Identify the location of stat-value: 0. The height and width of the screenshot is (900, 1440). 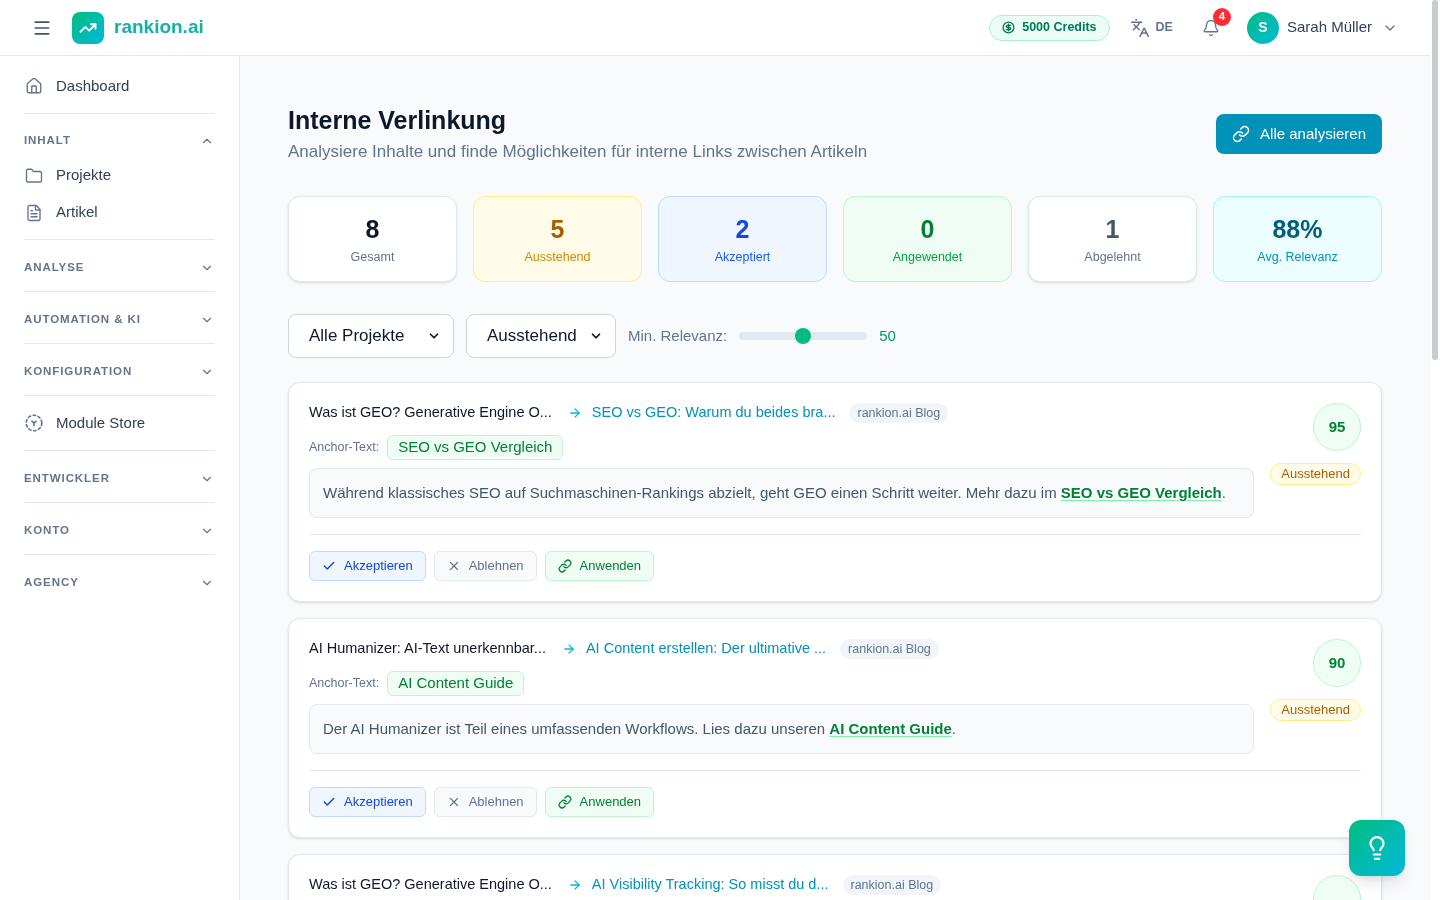
(927, 229).